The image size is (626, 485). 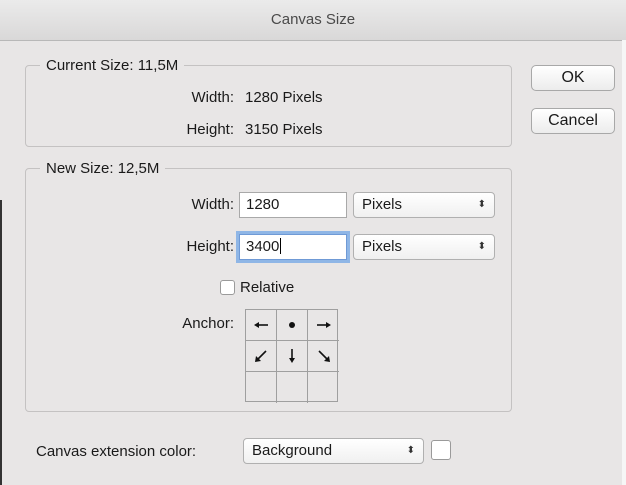 I want to click on relative-label: Relative, so click(x=267, y=287).